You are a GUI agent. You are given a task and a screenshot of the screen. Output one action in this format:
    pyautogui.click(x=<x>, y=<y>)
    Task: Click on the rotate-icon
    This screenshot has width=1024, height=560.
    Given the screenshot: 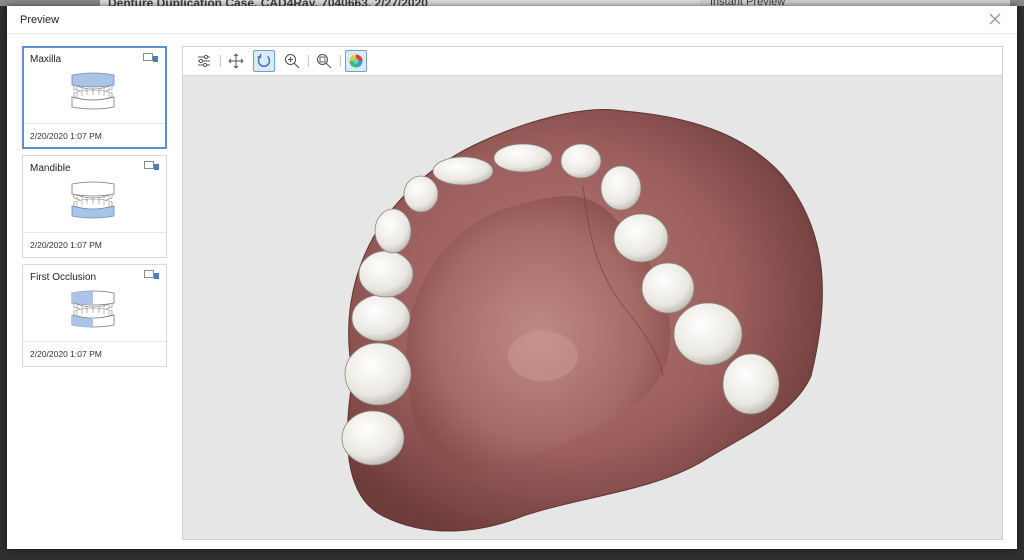 What is the action you would take?
    pyautogui.click(x=264, y=60)
    